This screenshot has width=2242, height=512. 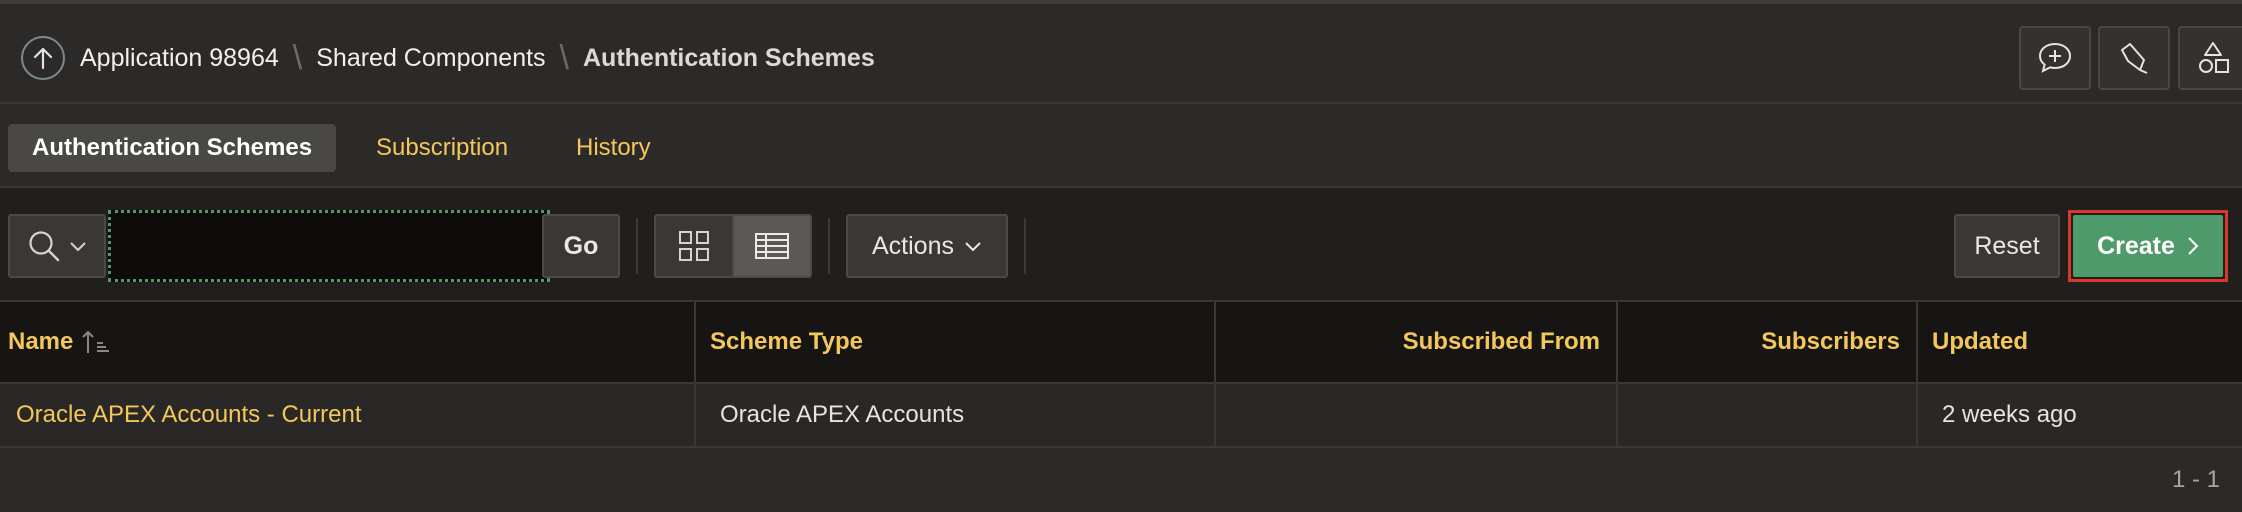 I want to click on column-header-scheme-type: Scheme Type, so click(x=956, y=342).